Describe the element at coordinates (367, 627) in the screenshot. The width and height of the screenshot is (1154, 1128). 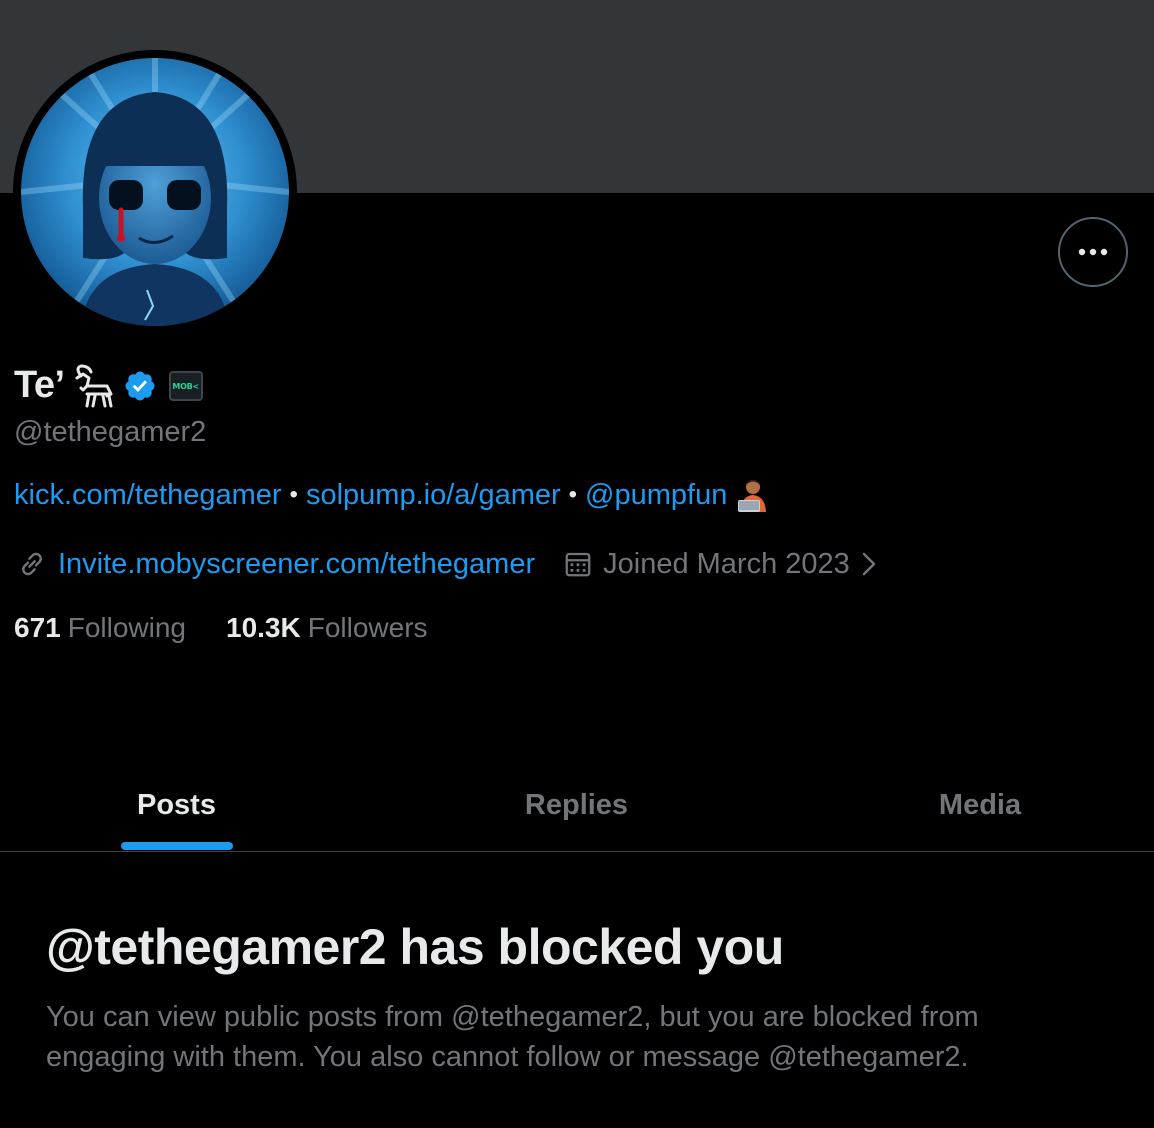
I see `followers-label: Followers` at that location.